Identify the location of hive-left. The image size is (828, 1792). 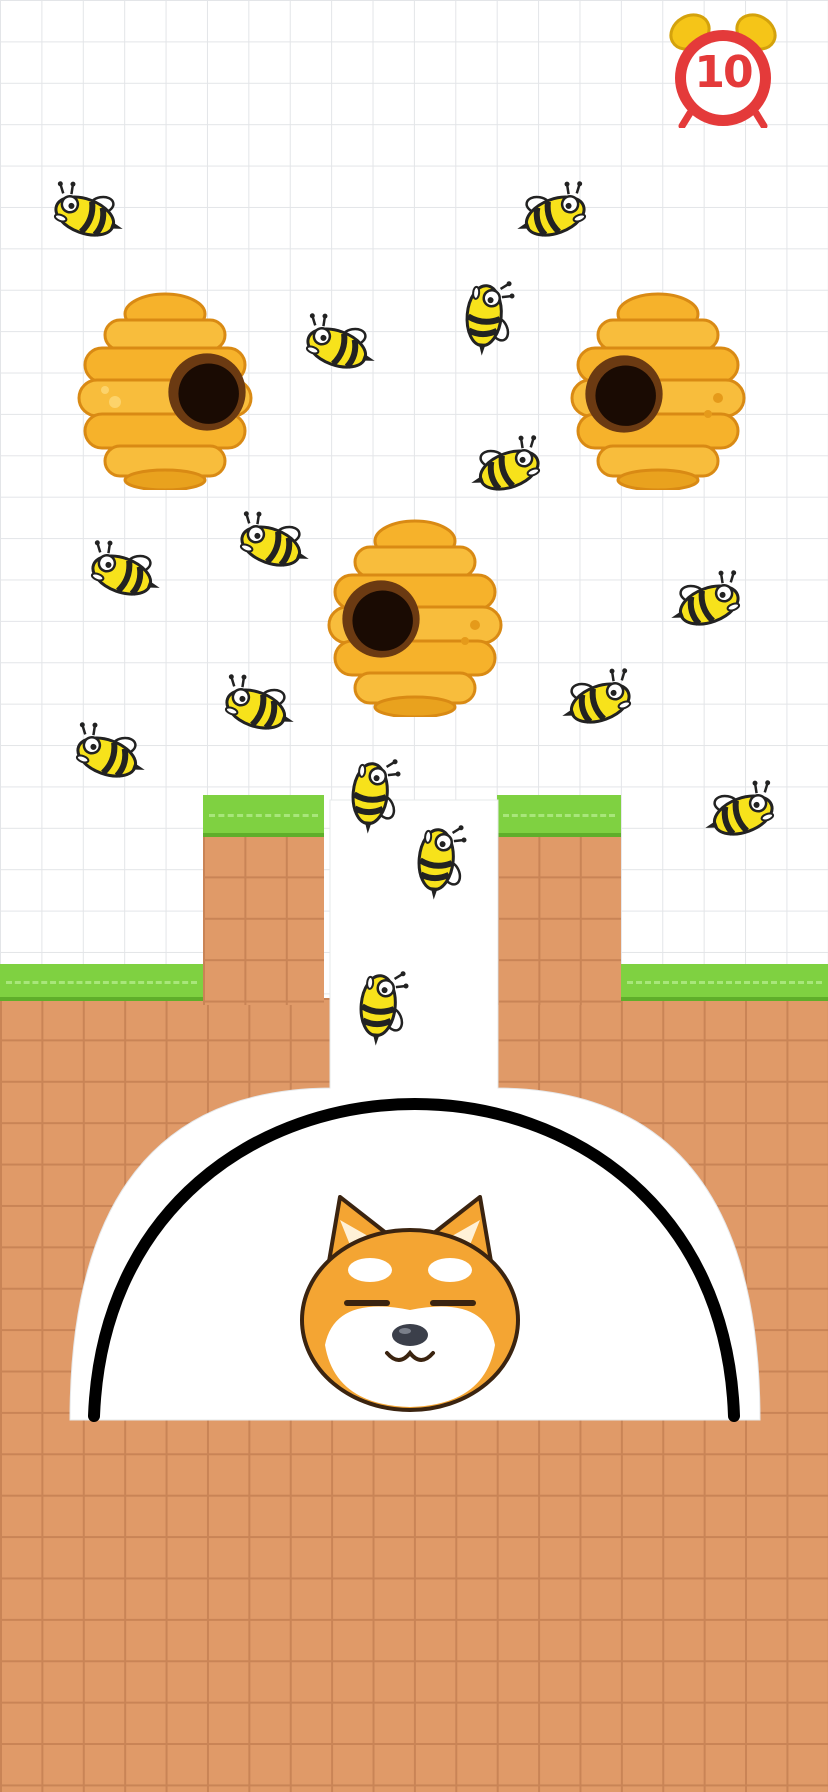
(165, 390).